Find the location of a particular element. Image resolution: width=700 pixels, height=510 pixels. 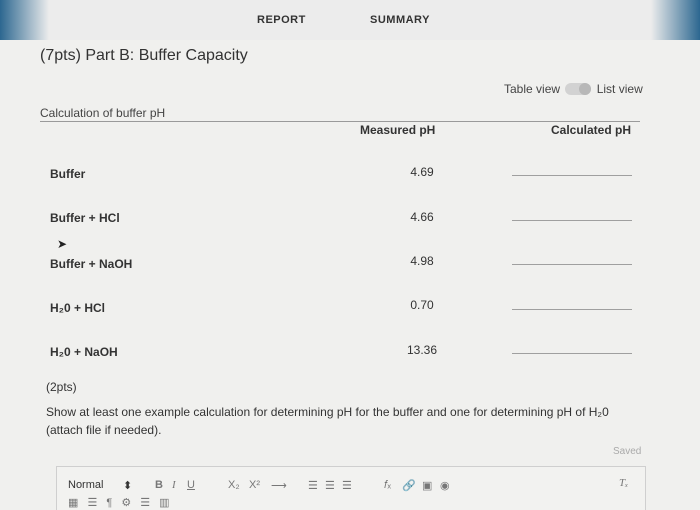

section-label: Calculation of buffer pH is located at coordinates (103, 113).